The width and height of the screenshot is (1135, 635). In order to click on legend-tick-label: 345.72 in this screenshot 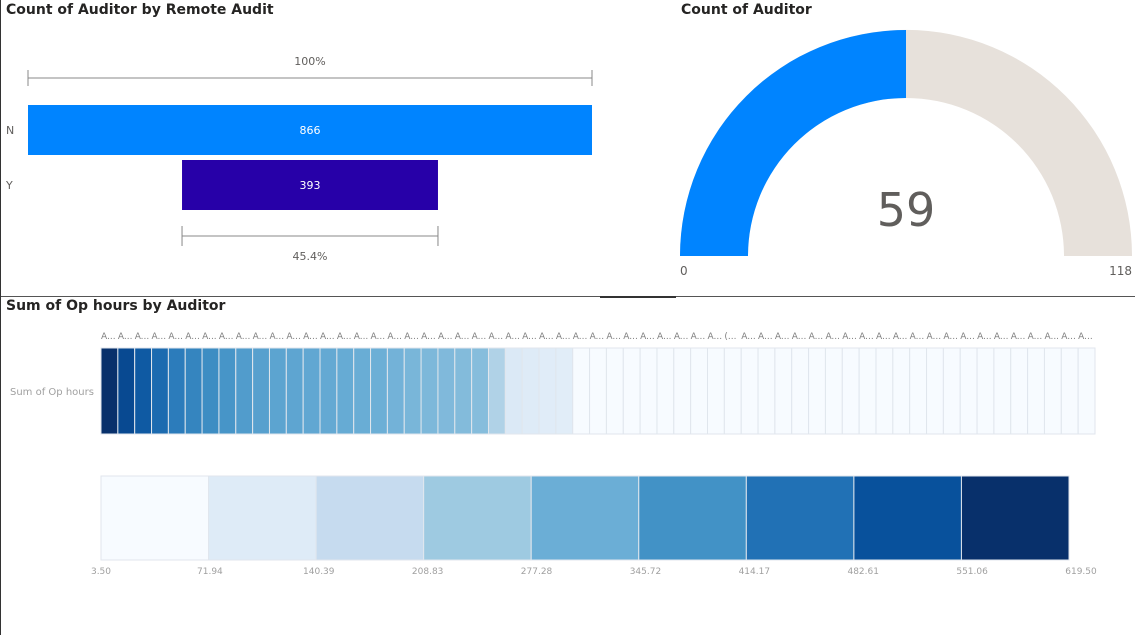, I will do `click(646, 572)`.